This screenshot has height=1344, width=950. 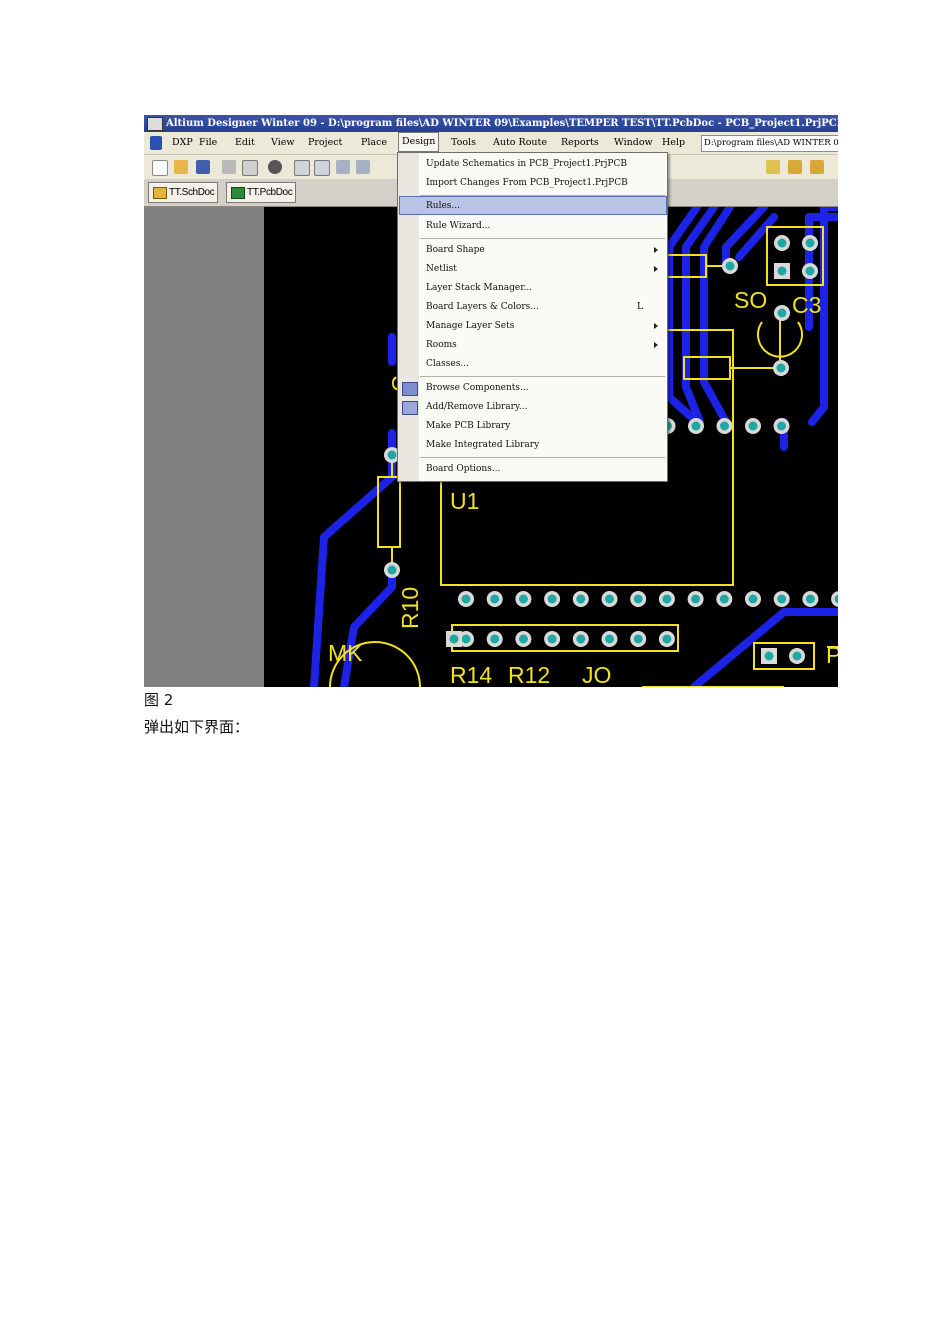 I want to click on label-mk: MK, so click(x=345, y=653).